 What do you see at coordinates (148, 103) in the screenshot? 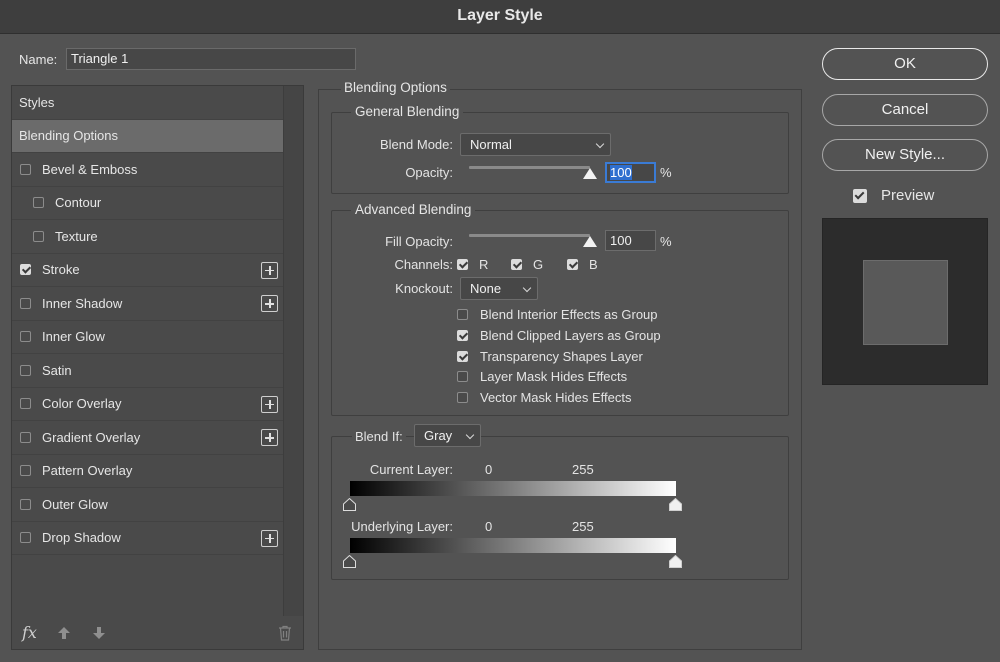
I see `styles-header: Styles` at bounding box center [148, 103].